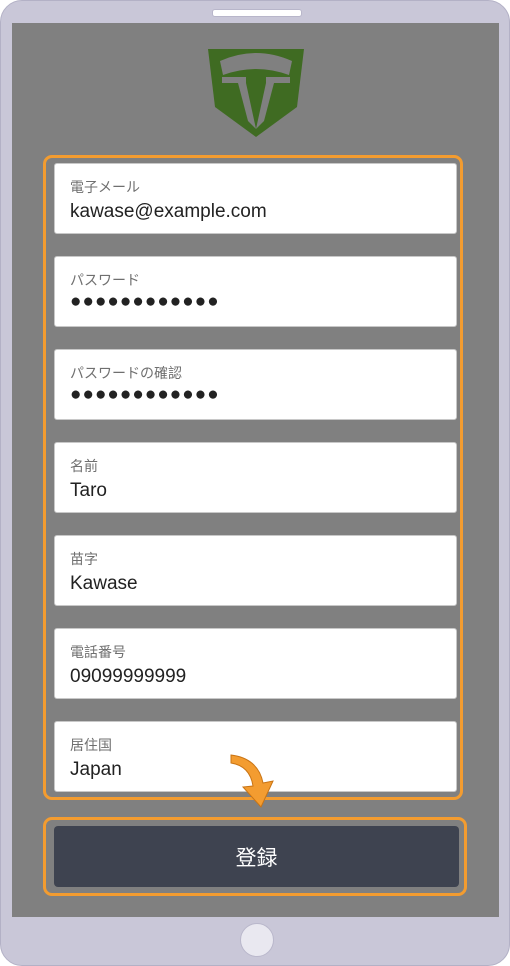  What do you see at coordinates (168, 212) in the screenshot?
I see `email-input: kawase@example.com` at bounding box center [168, 212].